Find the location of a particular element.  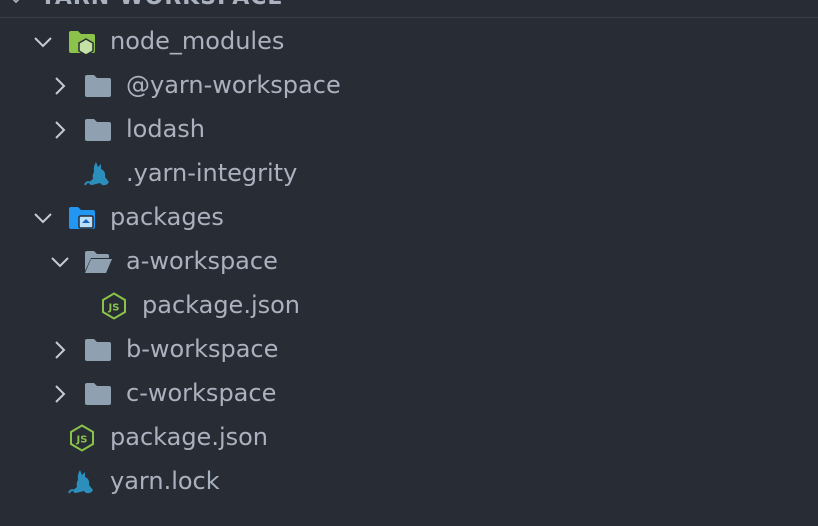

tree-item-label: @yarn-workspace is located at coordinates (233, 85).